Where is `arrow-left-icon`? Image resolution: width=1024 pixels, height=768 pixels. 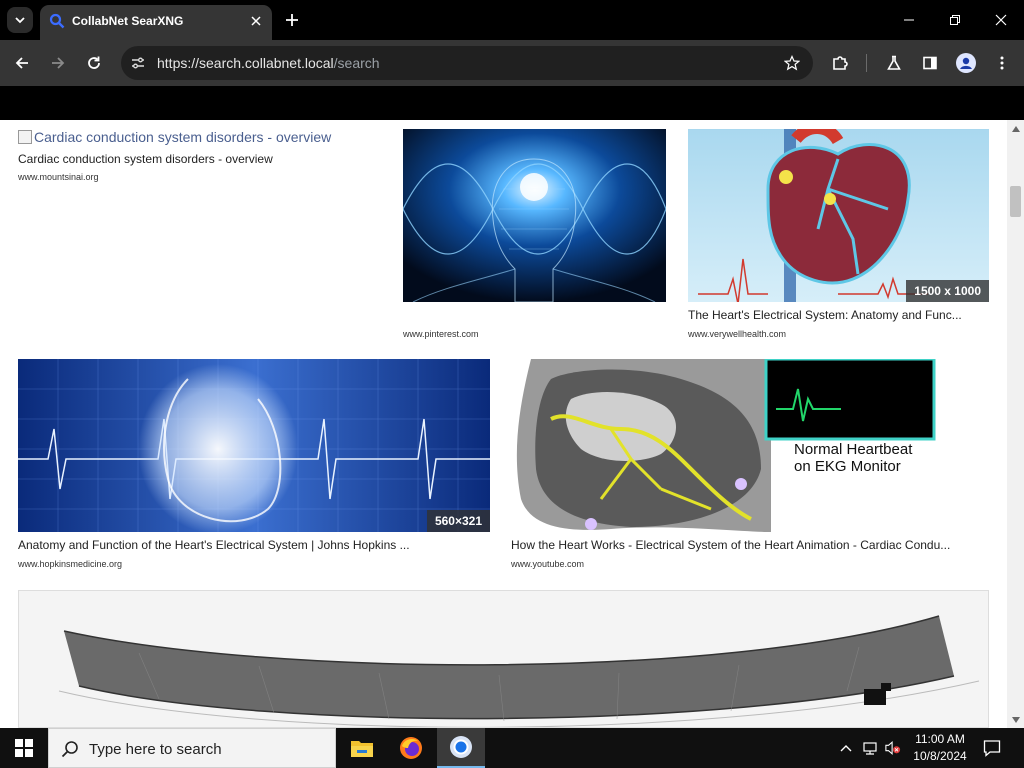
arrow-left-icon is located at coordinates (21, 63).